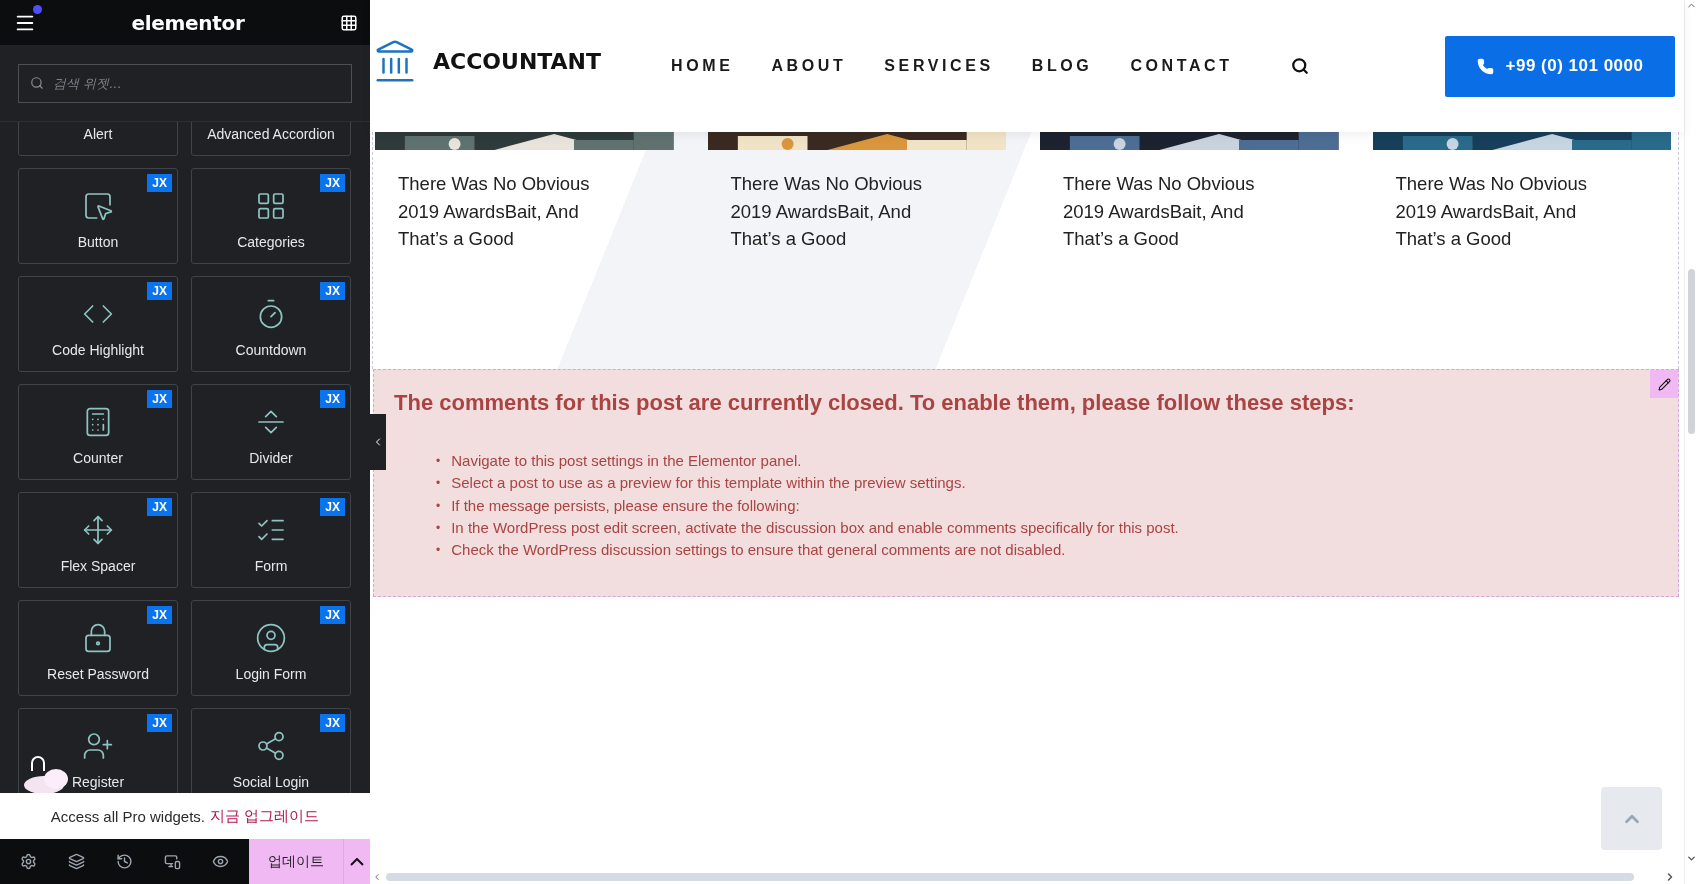 This screenshot has width=1698, height=884. Describe the element at coordinates (758, 550) in the screenshot. I see `notice-step: Check the WordPress discussion settings to ensure that general comments are not disabled.` at that location.